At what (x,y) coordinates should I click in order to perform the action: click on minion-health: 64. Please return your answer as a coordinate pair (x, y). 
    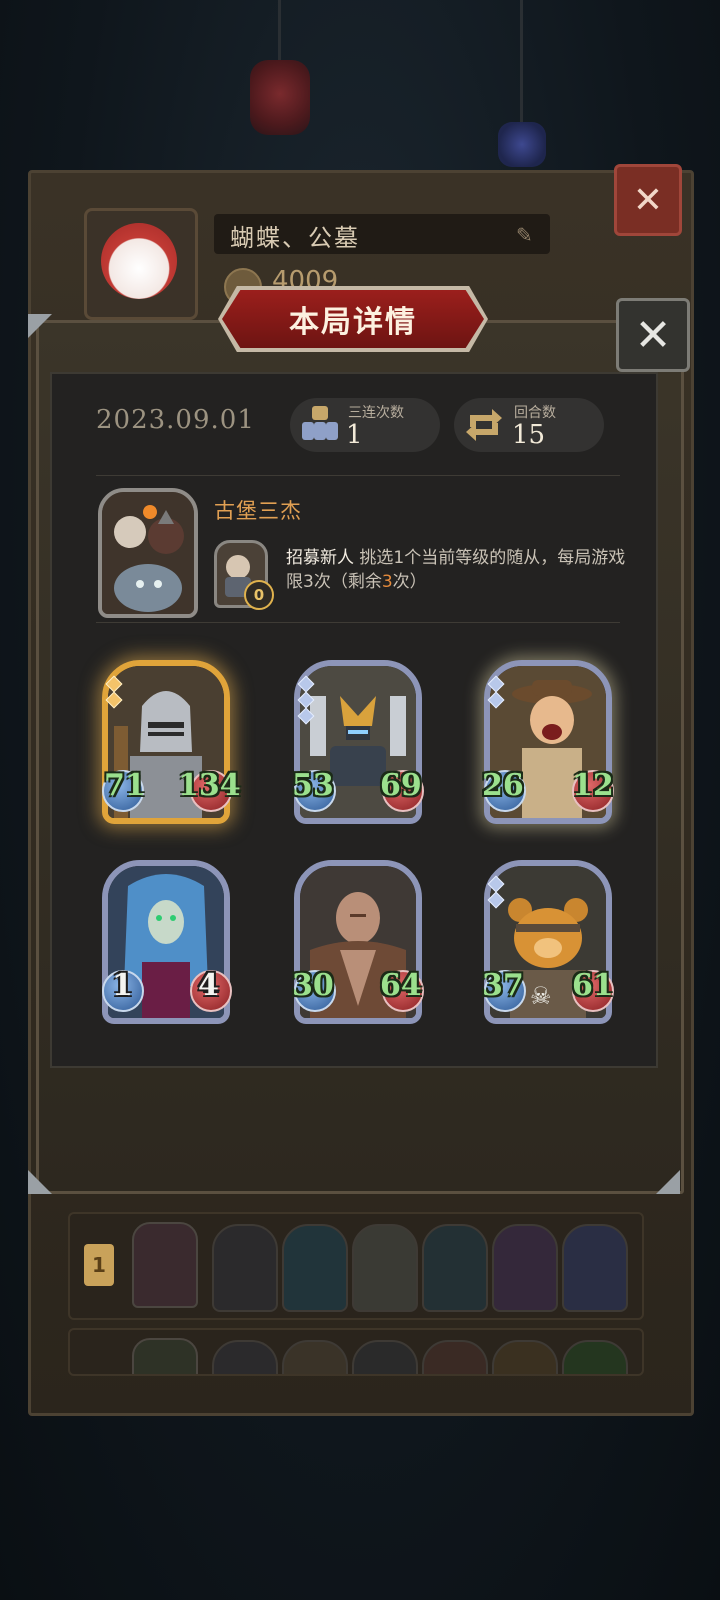
    Looking at the image, I should click on (401, 985).